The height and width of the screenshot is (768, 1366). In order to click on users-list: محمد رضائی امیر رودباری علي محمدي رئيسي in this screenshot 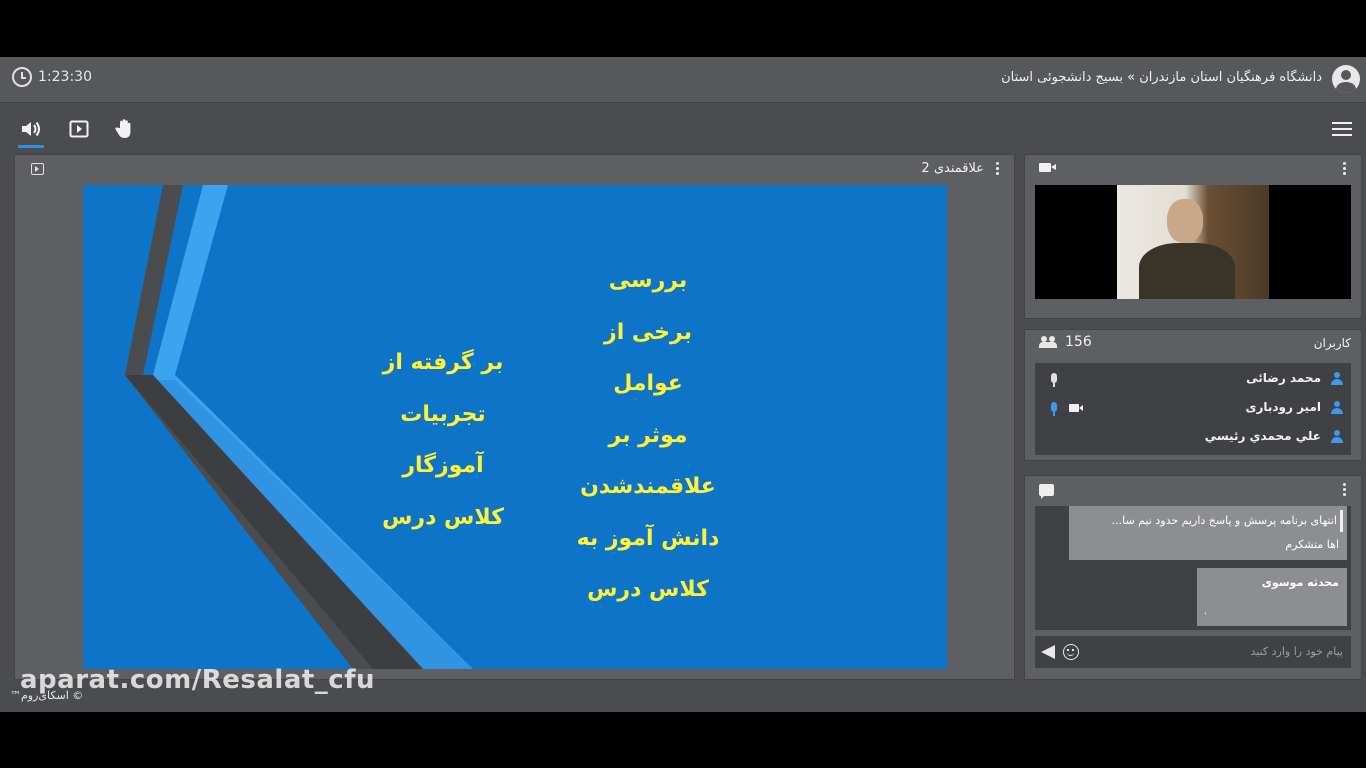, I will do `click(1193, 409)`.